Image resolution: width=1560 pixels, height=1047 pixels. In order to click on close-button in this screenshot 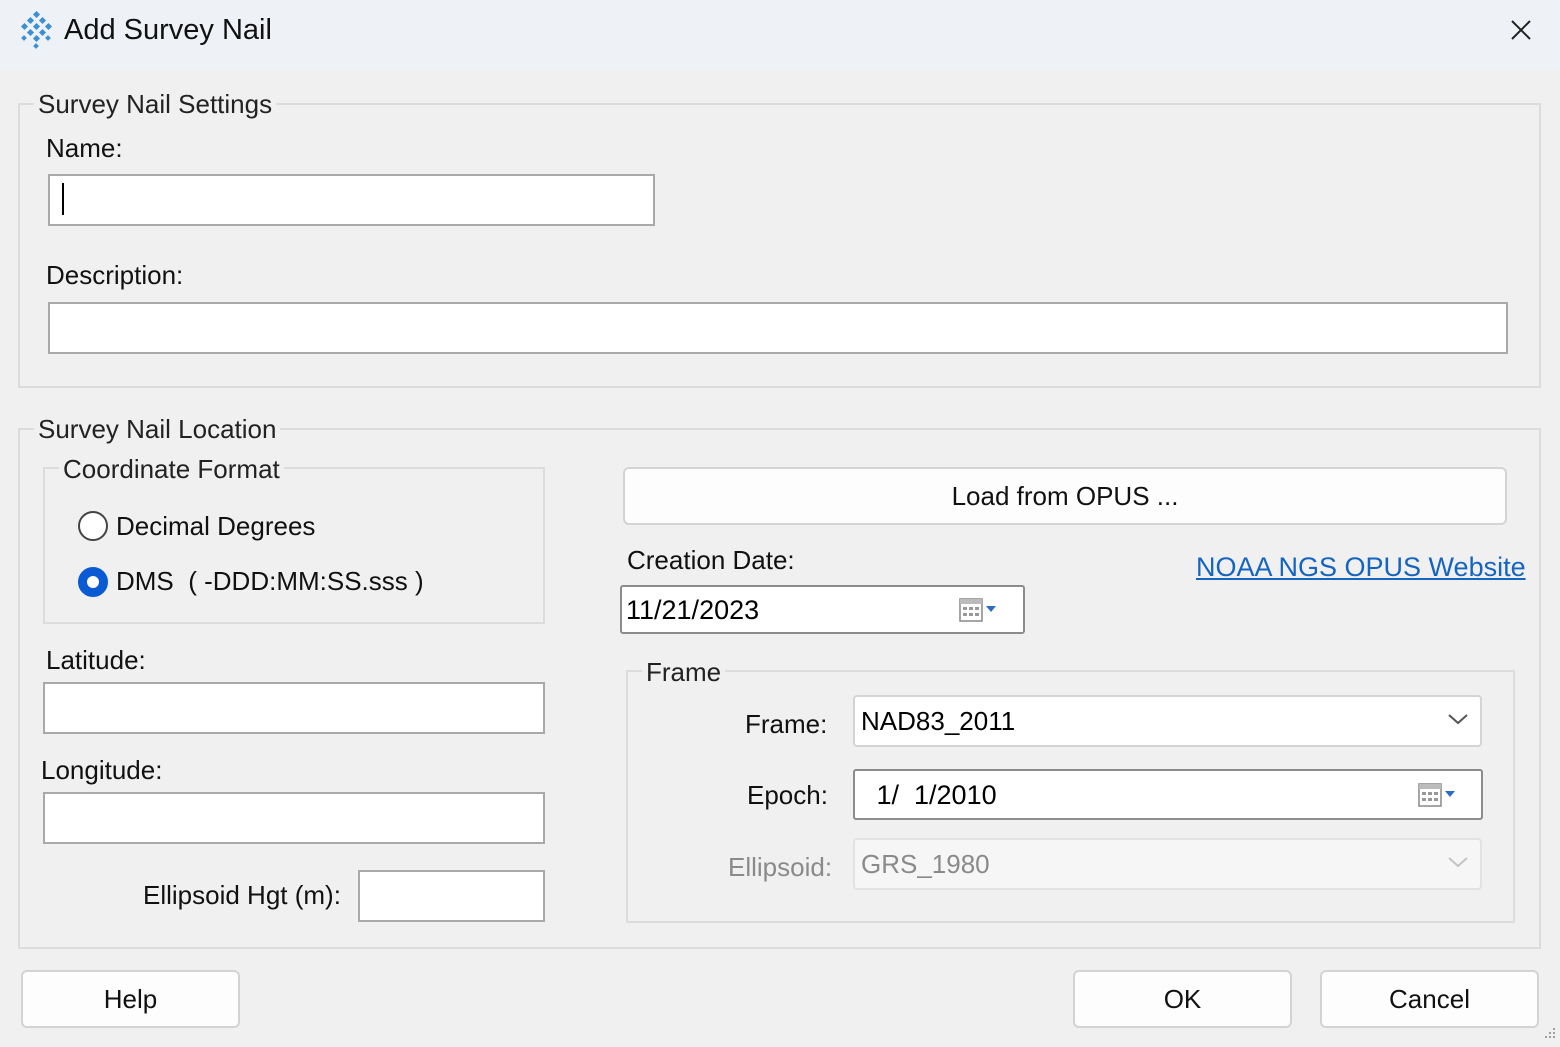, I will do `click(1521, 30)`.